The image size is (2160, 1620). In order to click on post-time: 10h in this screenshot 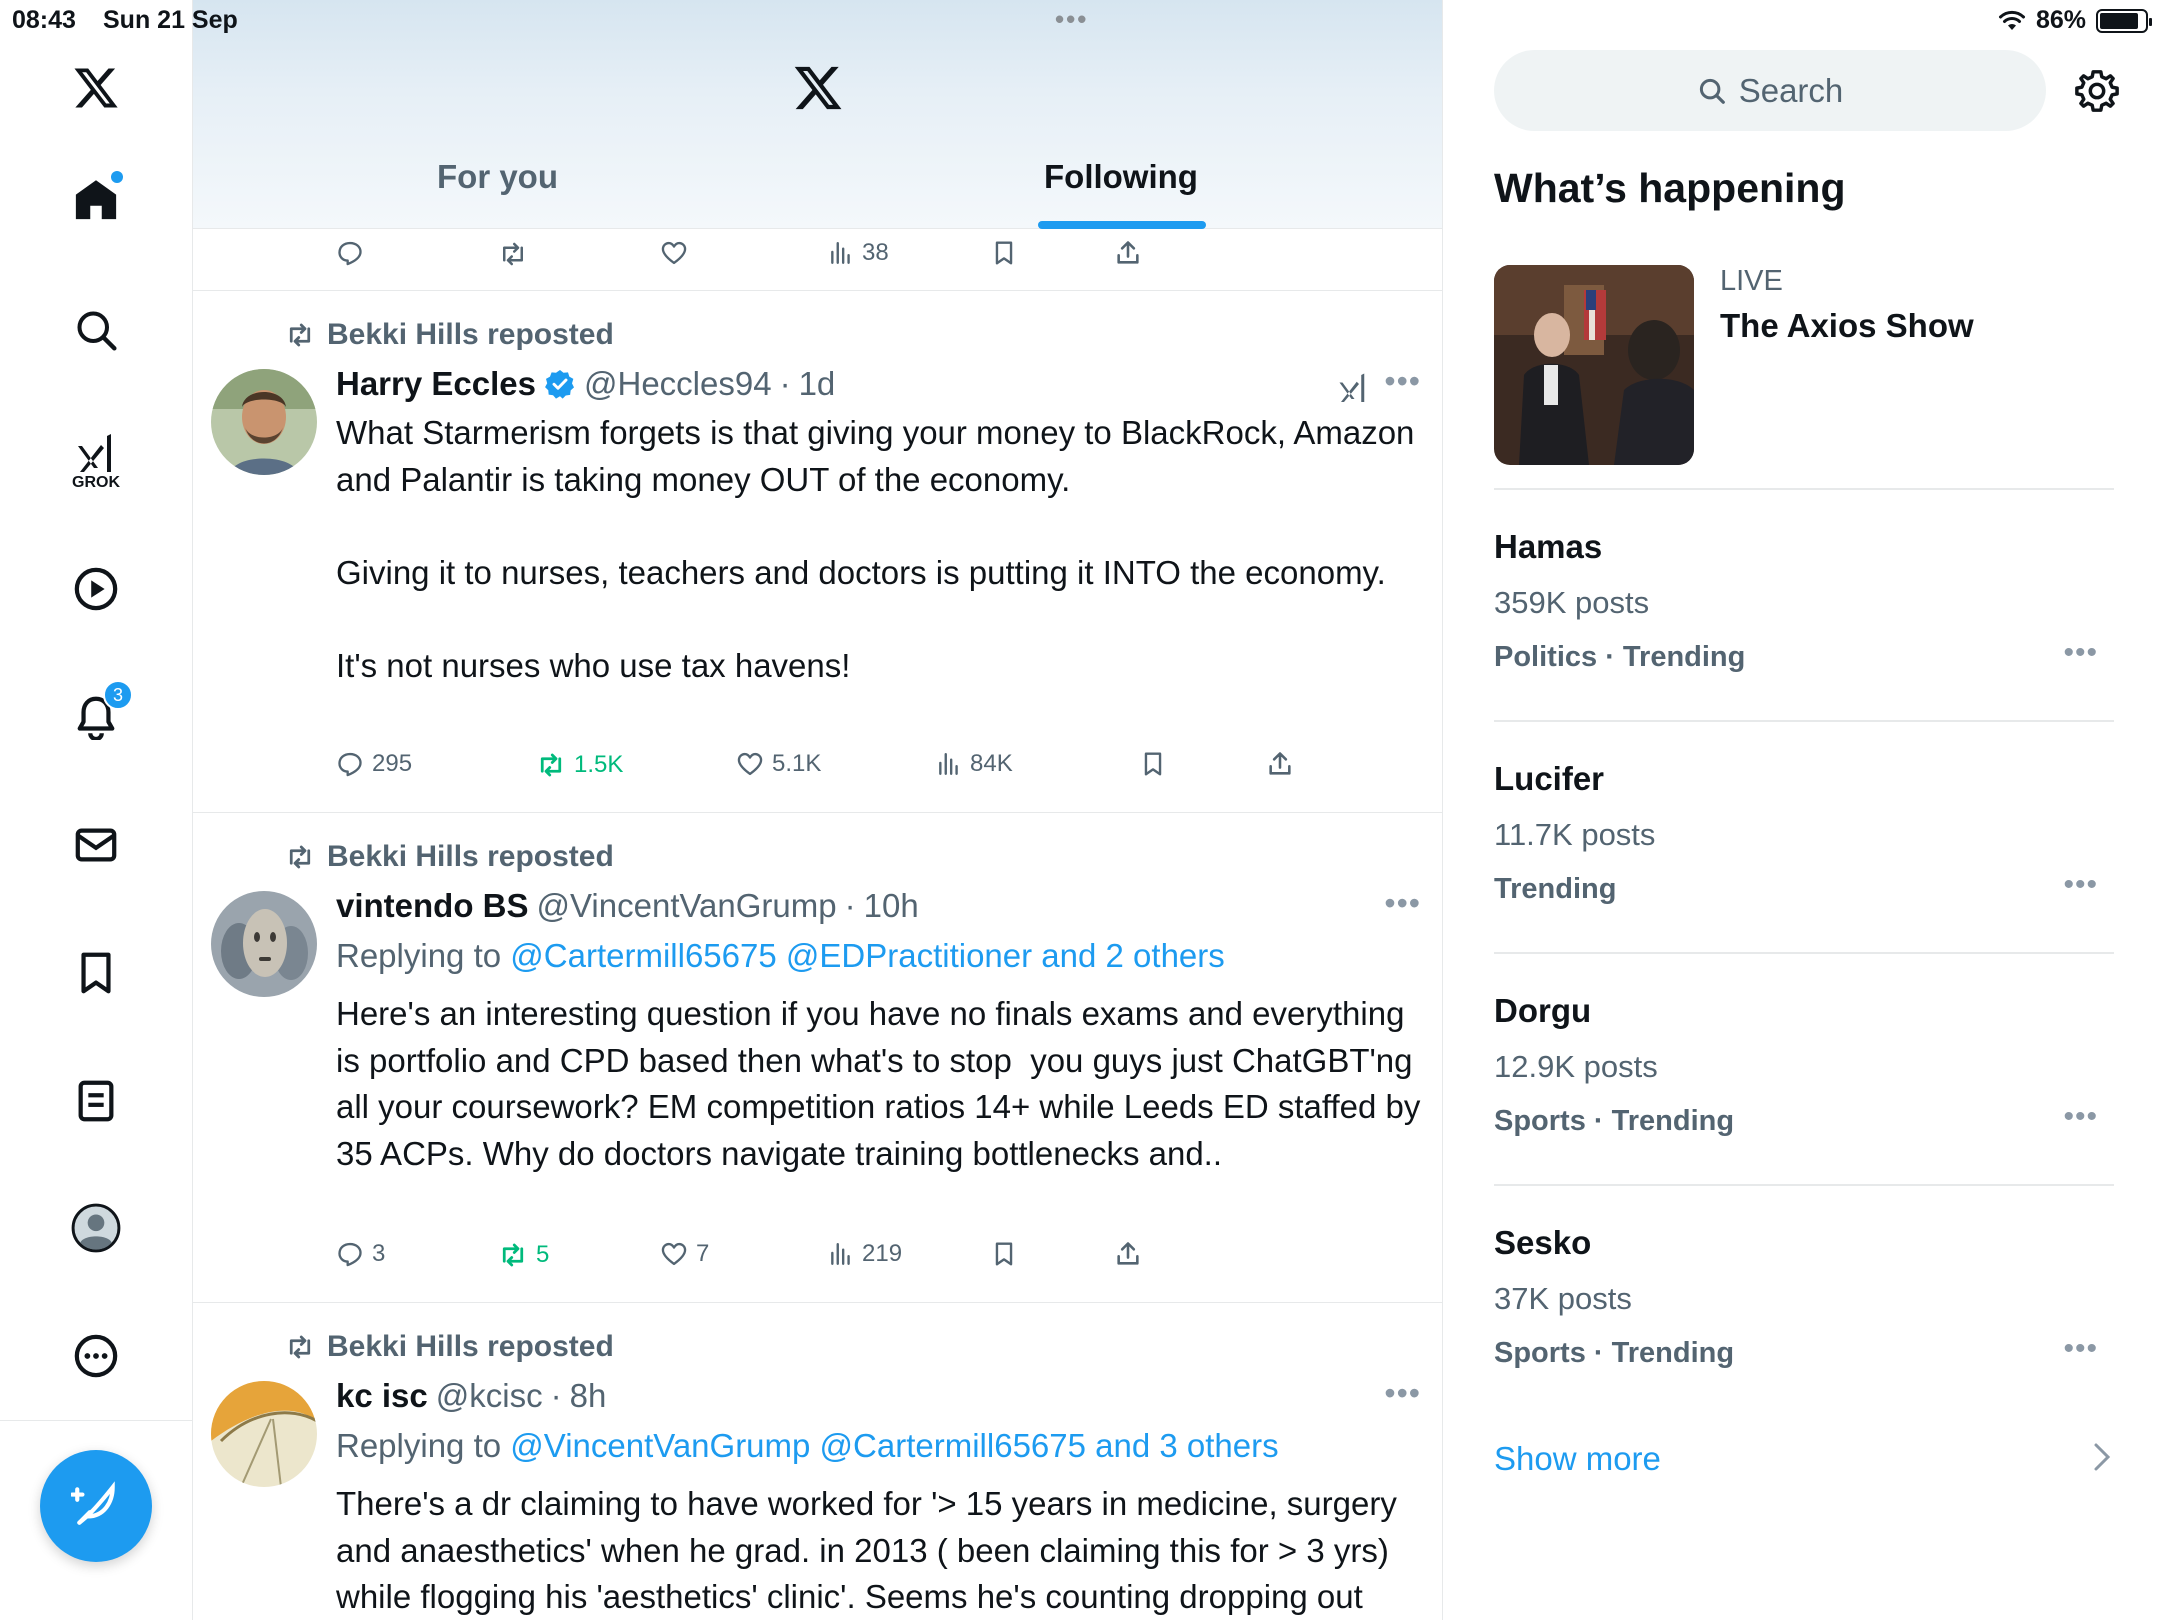, I will do `click(891, 906)`.